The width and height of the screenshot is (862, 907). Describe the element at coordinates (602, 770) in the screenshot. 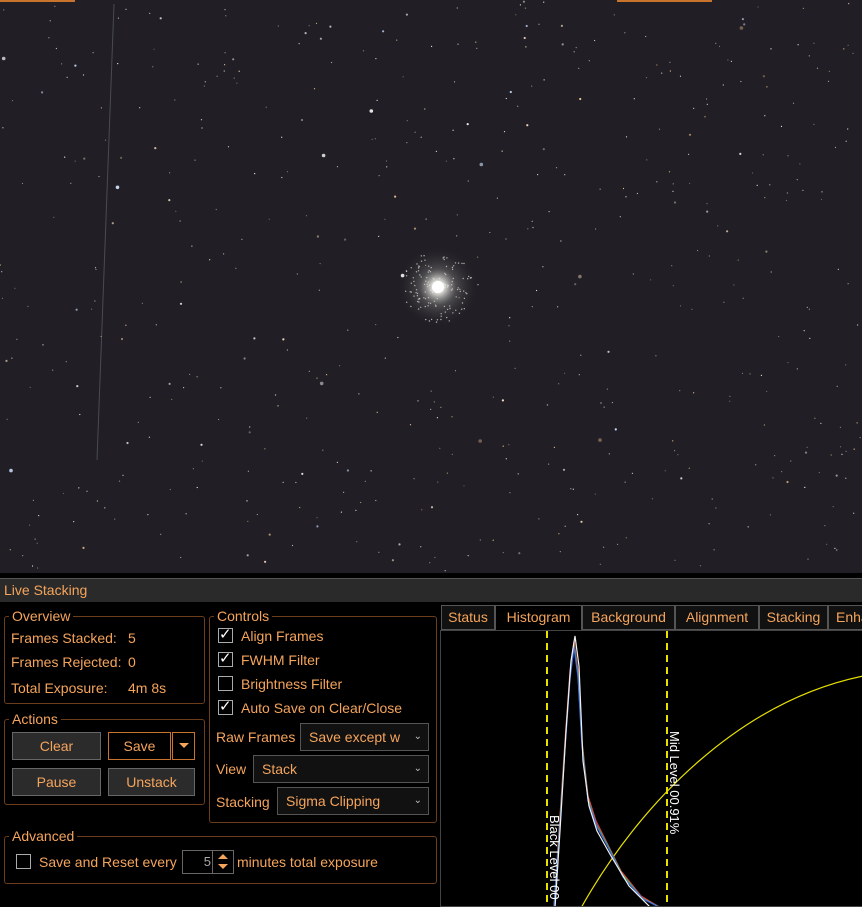

I see `histogram-luminance` at that location.